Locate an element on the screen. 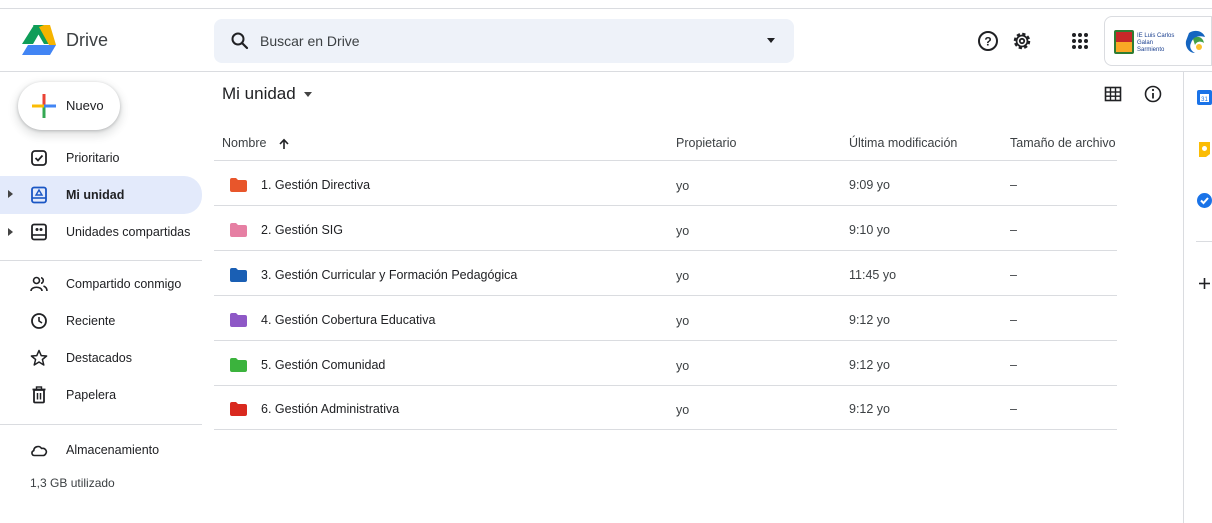 This screenshot has height=523, width=1212. app-name: Drive is located at coordinates (87, 40).